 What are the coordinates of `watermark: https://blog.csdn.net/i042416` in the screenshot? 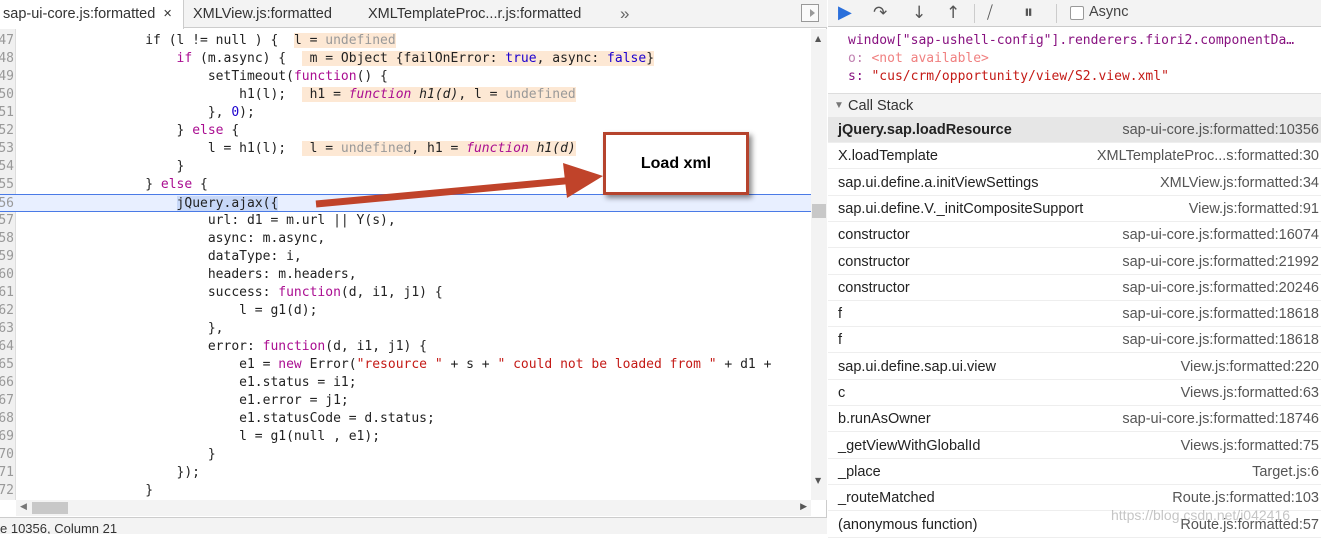 It's located at (1201, 515).